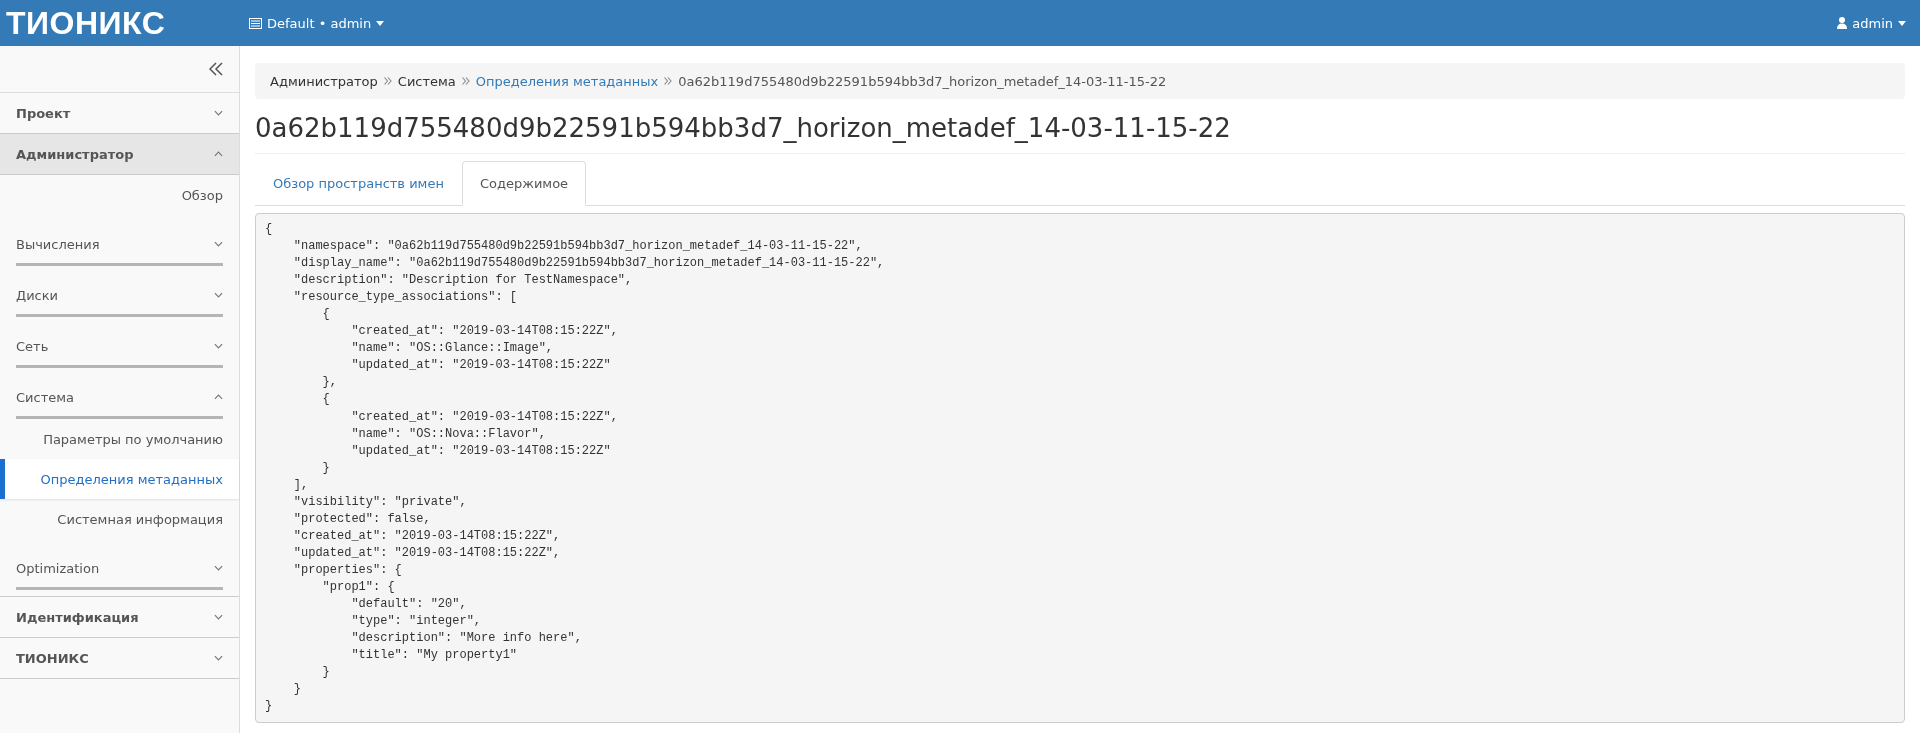 This screenshot has height=733, width=1920. Describe the element at coordinates (119, 296) in the screenshot. I see `sidebar-group: Диски` at that location.